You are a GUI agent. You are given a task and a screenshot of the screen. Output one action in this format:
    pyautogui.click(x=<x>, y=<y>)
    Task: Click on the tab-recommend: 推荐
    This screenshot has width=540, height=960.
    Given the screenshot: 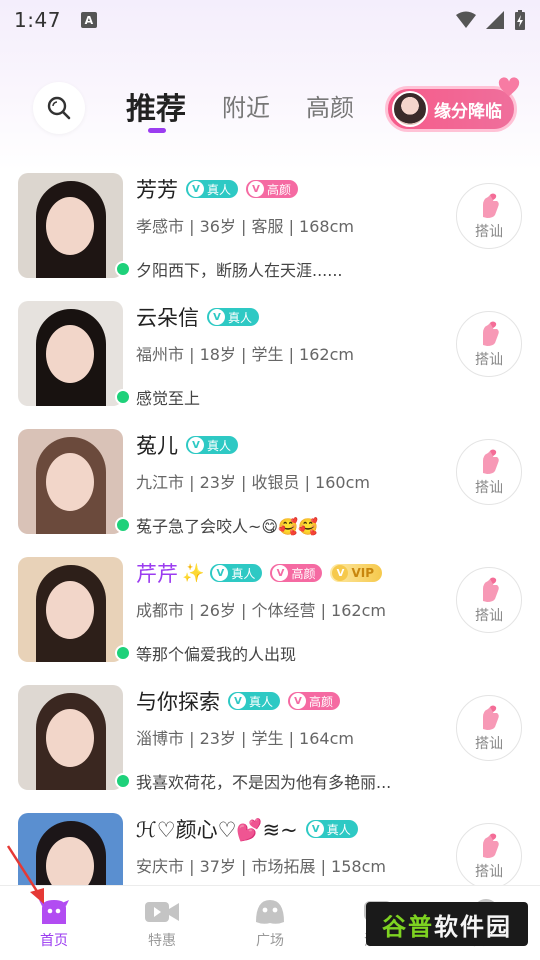 What is the action you would take?
    pyautogui.click(x=156, y=106)
    